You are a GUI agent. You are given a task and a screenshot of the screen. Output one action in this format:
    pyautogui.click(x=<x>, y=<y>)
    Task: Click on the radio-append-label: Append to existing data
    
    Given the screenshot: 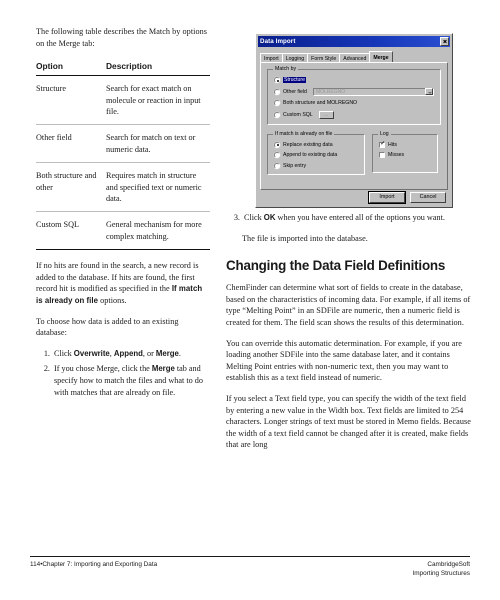 What is the action you would take?
    pyautogui.click(x=310, y=155)
    